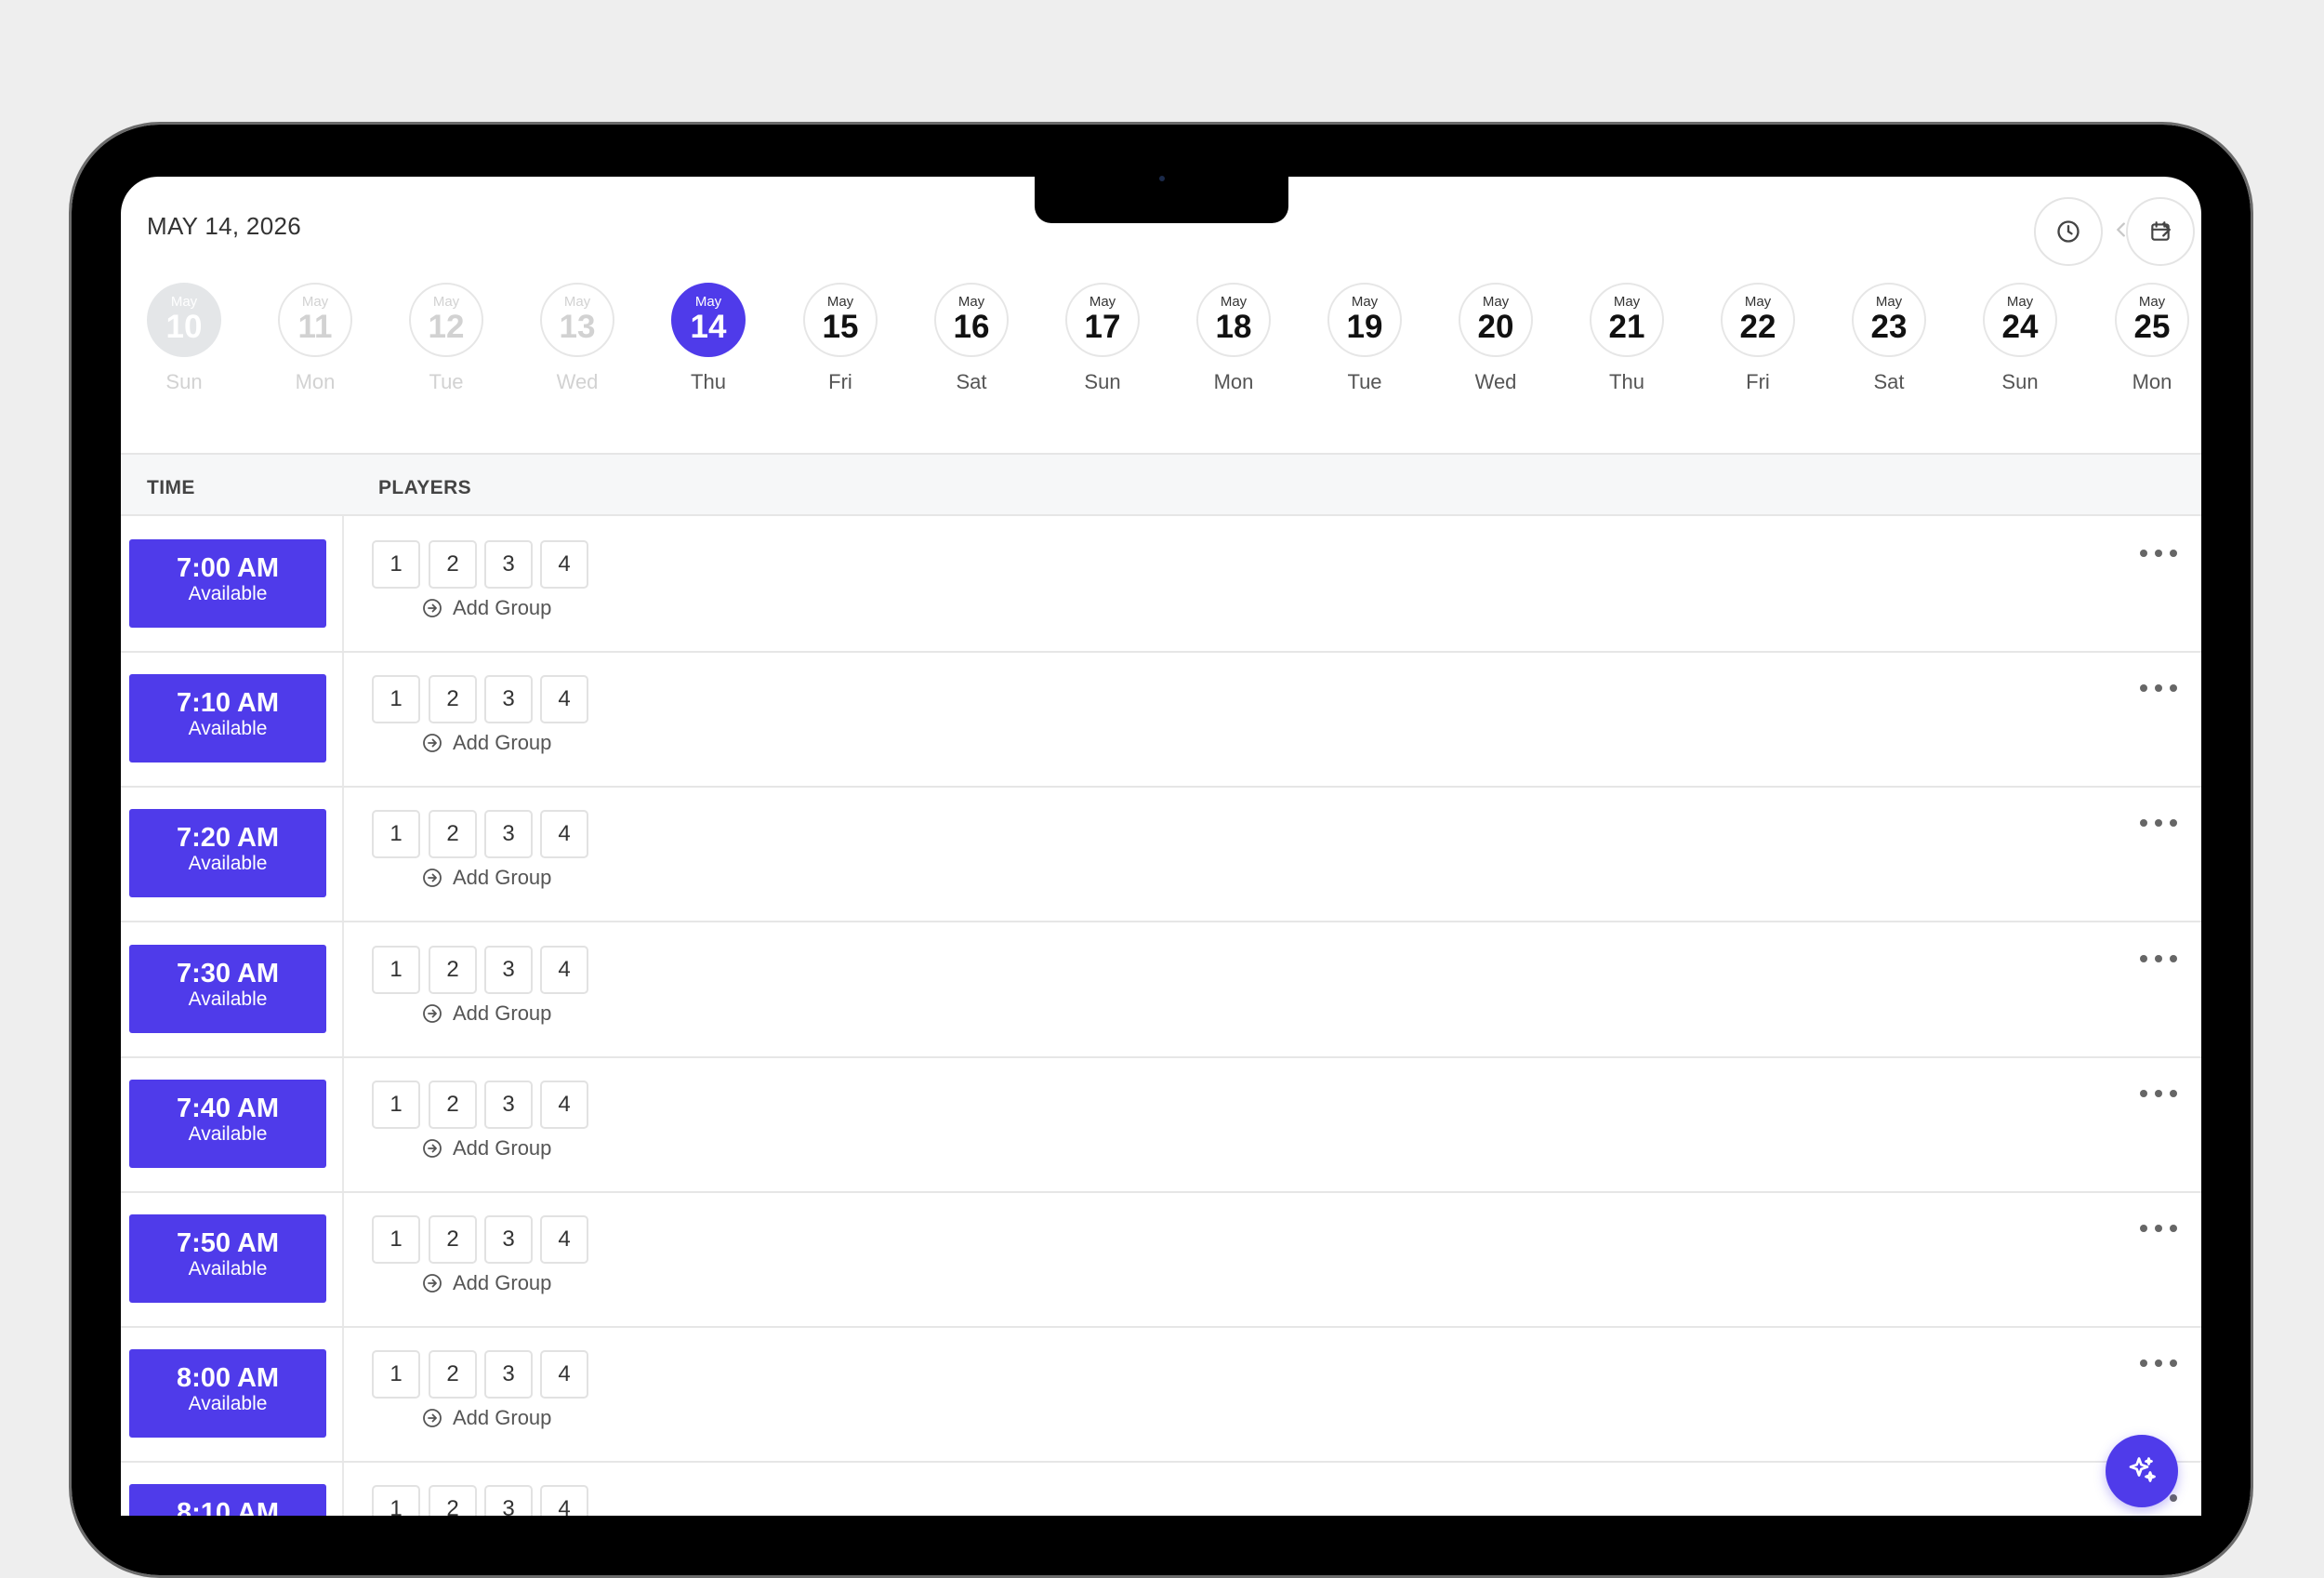  What do you see at coordinates (228, 593) in the screenshot?
I see `slot-status: Available` at bounding box center [228, 593].